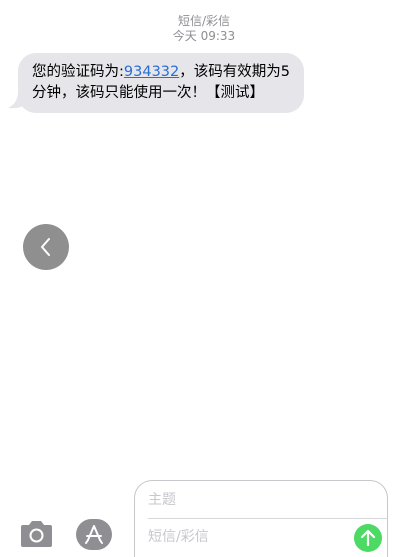 The height and width of the screenshot is (557, 408). I want to click on camera-button, so click(36, 534).